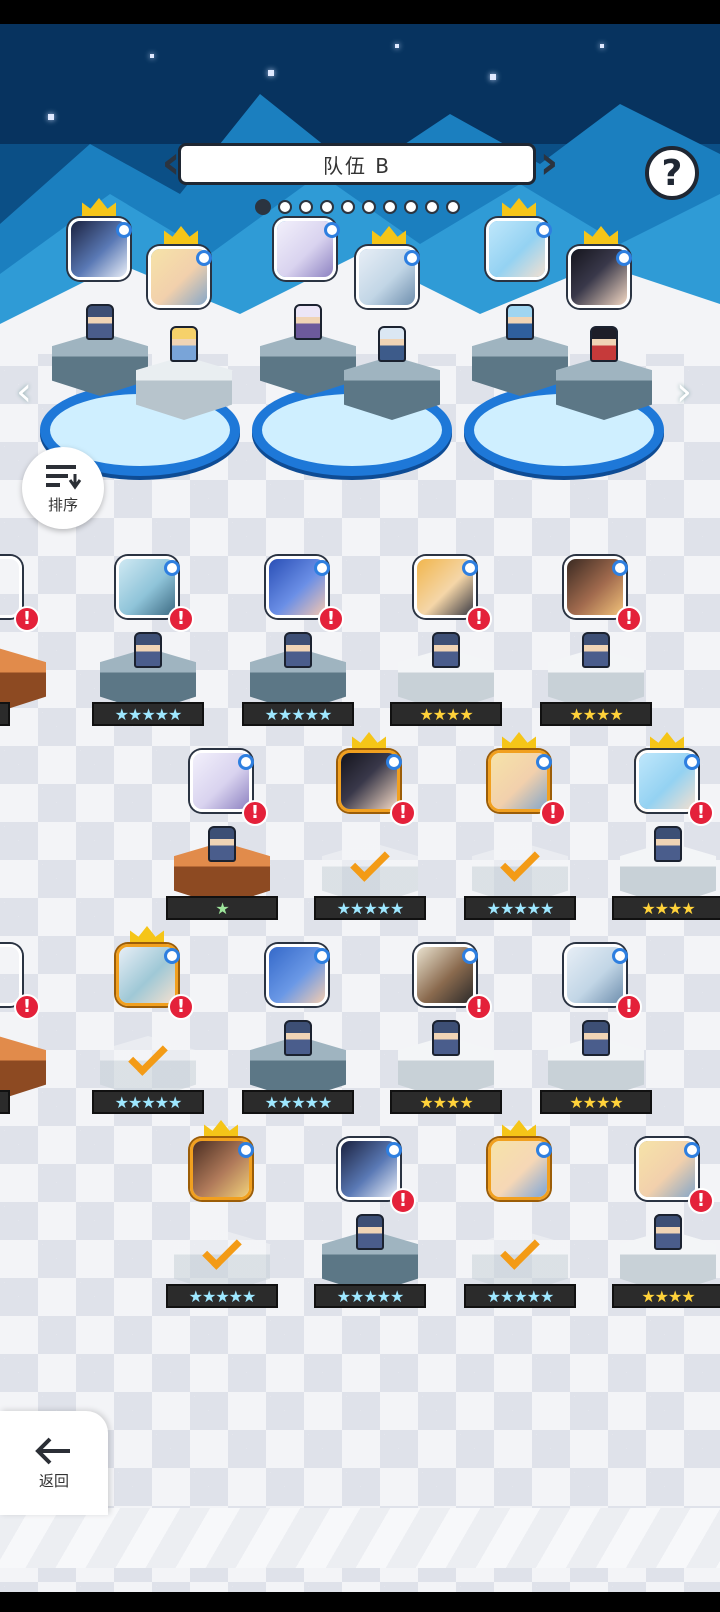 Image resolution: width=720 pixels, height=1612 pixels. Describe the element at coordinates (53, 1480) in the screenshot. I see `back-label: 返回` at that location.